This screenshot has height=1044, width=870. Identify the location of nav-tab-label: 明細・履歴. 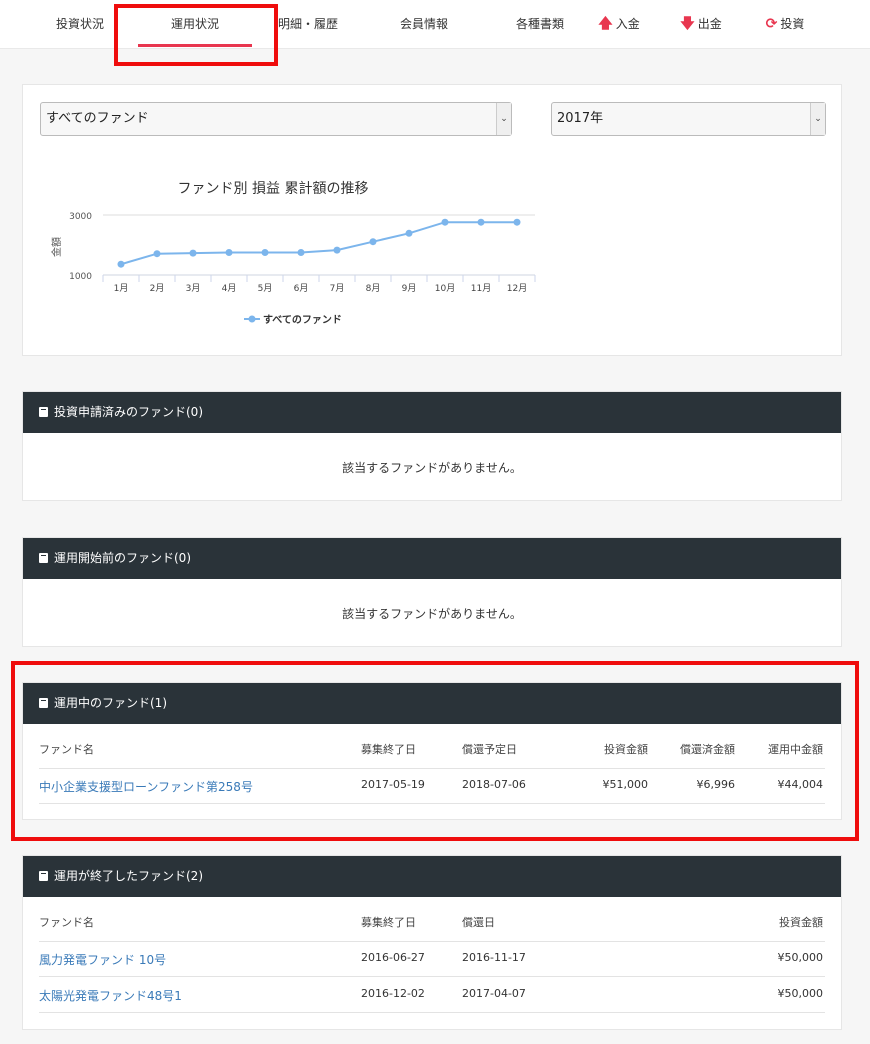
(307, 24).